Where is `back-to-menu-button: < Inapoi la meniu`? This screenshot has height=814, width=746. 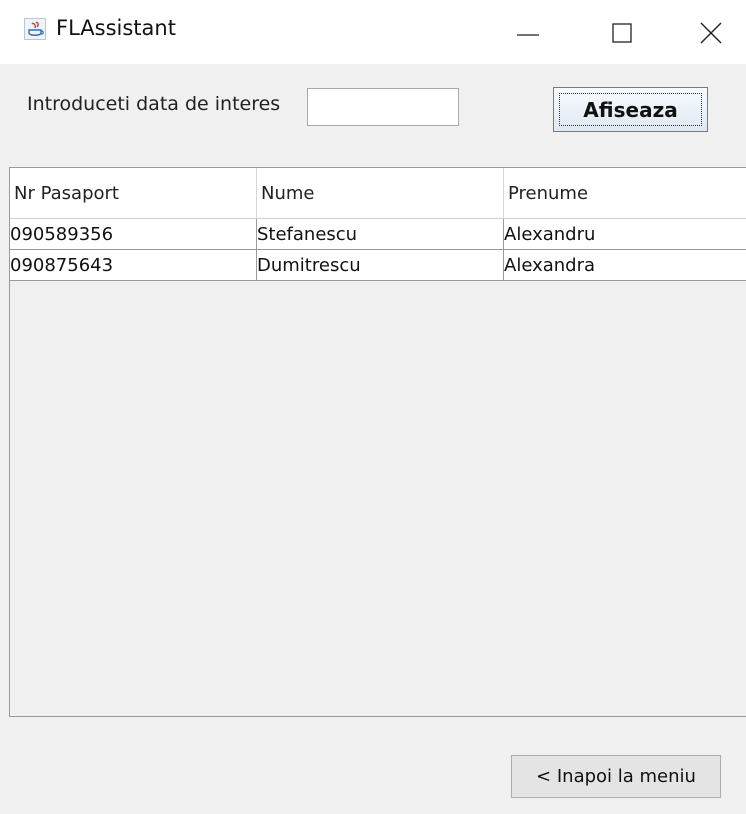
back-to-menu-button: < Inapoi la meniu is located at coordinates (616, 776).